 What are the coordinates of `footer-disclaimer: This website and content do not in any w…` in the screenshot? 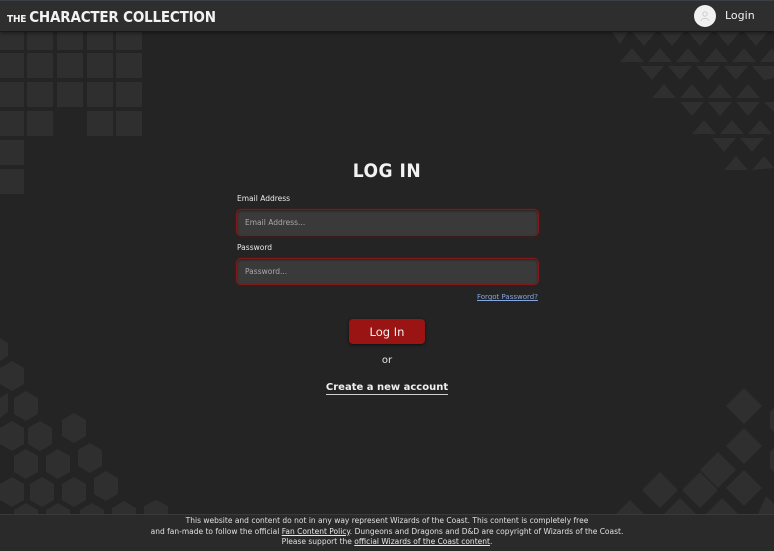 It's located at (387, 532).